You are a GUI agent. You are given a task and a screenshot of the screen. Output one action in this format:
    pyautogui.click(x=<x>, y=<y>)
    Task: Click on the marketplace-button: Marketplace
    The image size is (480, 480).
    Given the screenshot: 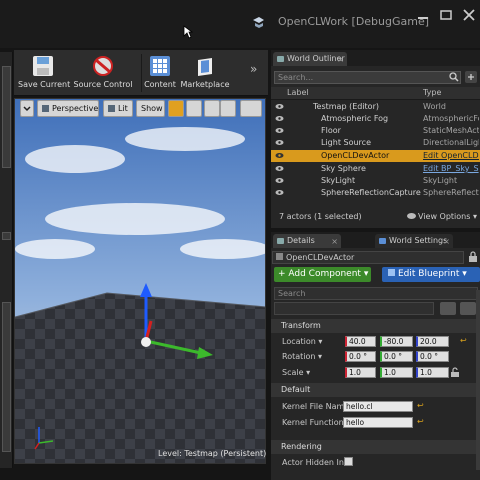 What is the action you would take?
    pyautogui.click(x=205, y=73)
    